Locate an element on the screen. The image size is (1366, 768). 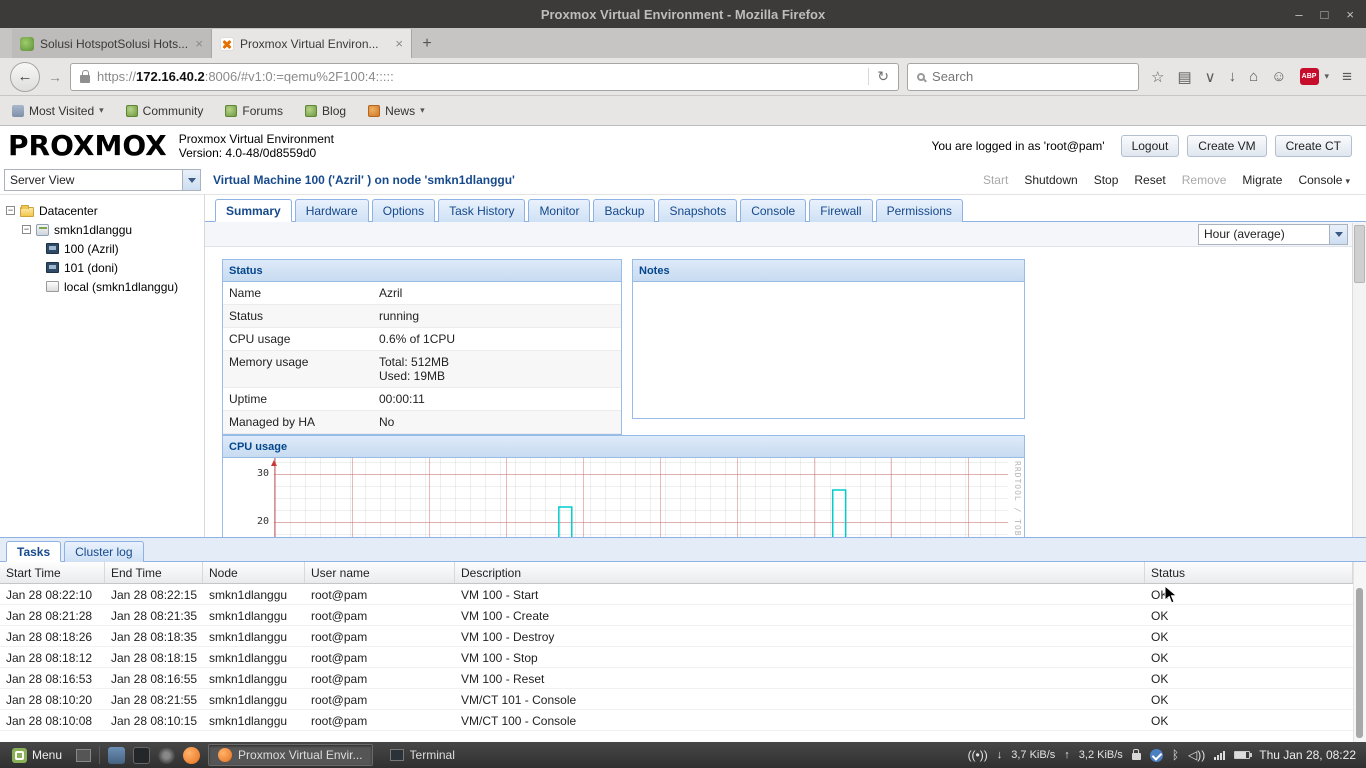
vm-action-console: Console ▾ is located at coordinates (1324, 180).